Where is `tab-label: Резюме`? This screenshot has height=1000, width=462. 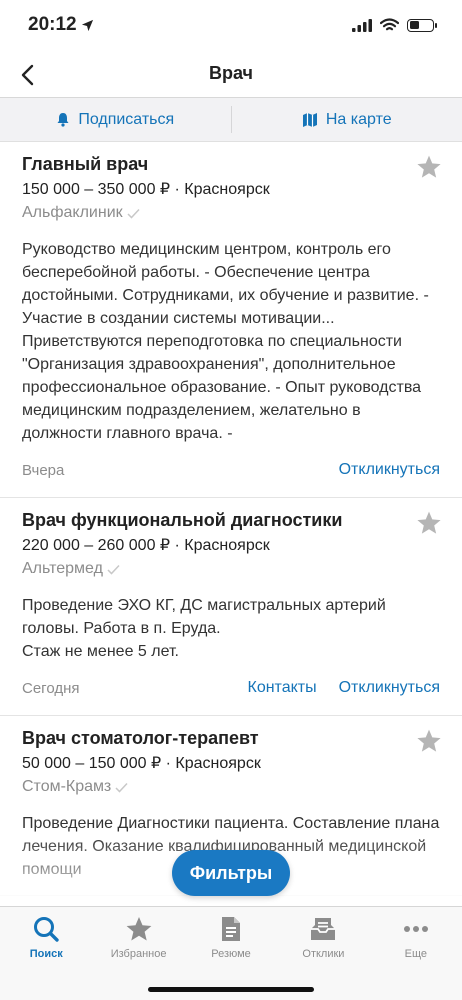 tab-label: Резюме is located at coordinates (231, 954).